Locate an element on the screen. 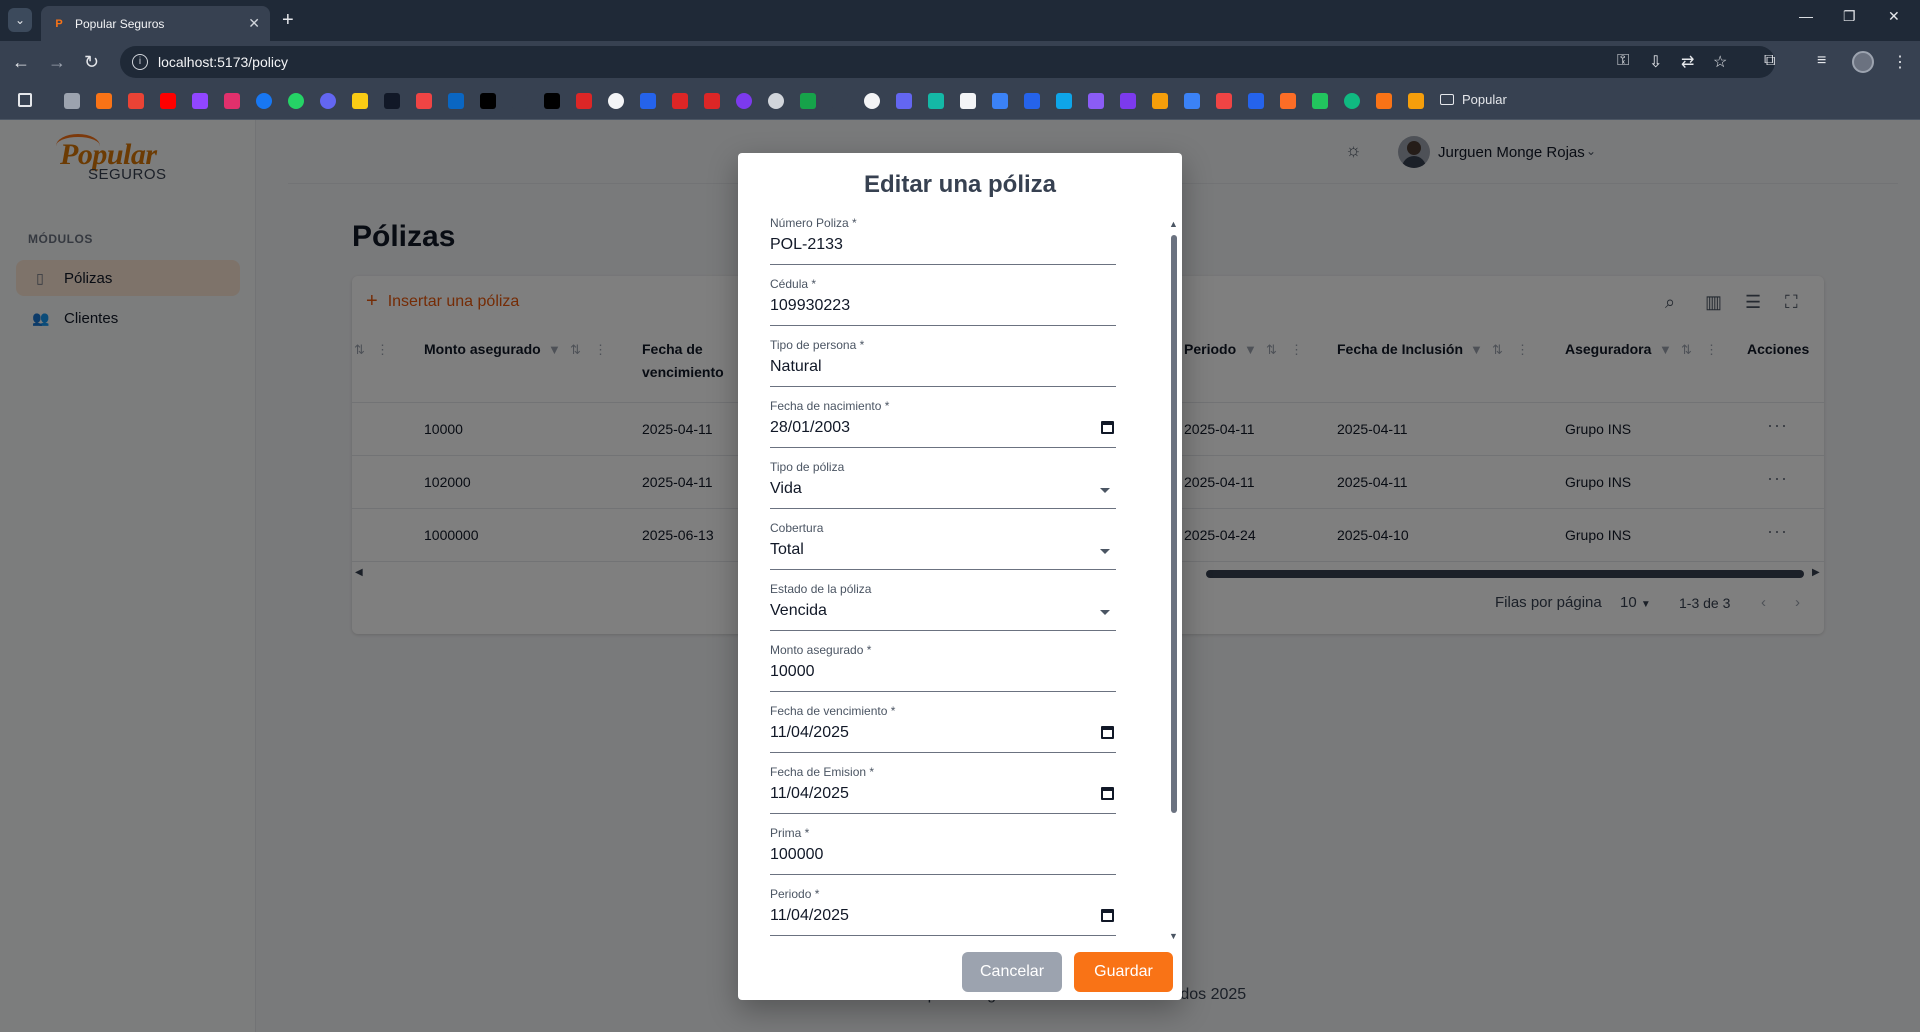 The height and width of the screenshot is (1032, 1920). gmail-icon is located at coordinates (136, 101).